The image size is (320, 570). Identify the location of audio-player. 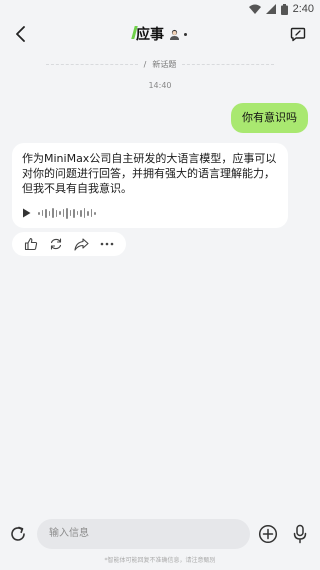
(150, 213).